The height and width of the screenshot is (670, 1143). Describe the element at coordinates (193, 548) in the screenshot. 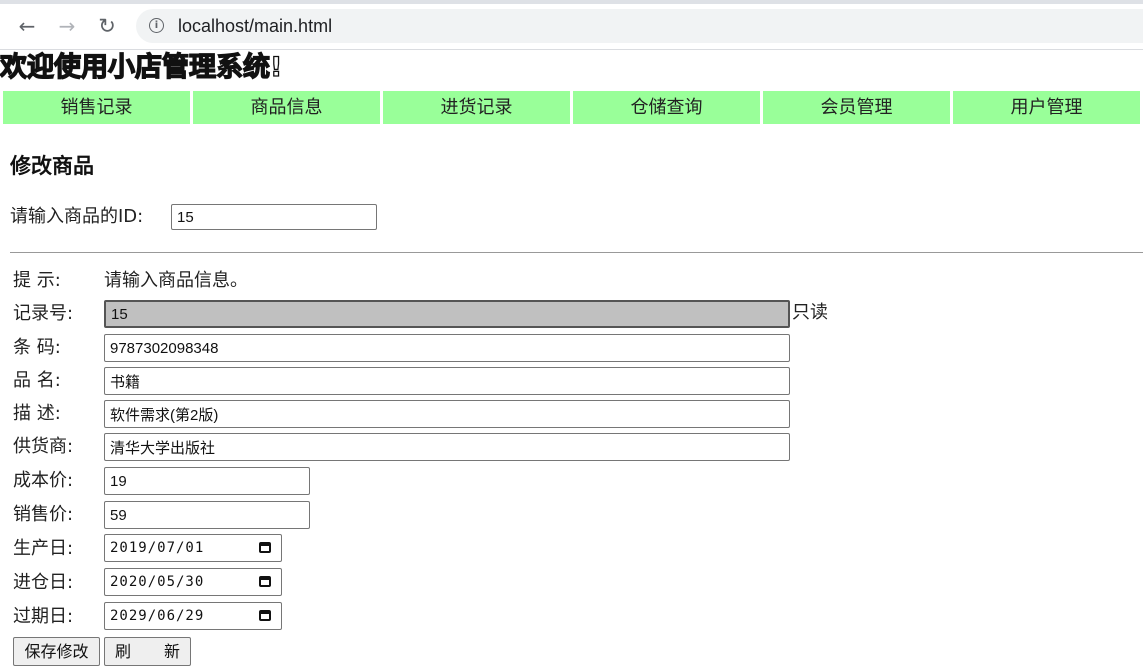

I see `production-date-field` at that location.